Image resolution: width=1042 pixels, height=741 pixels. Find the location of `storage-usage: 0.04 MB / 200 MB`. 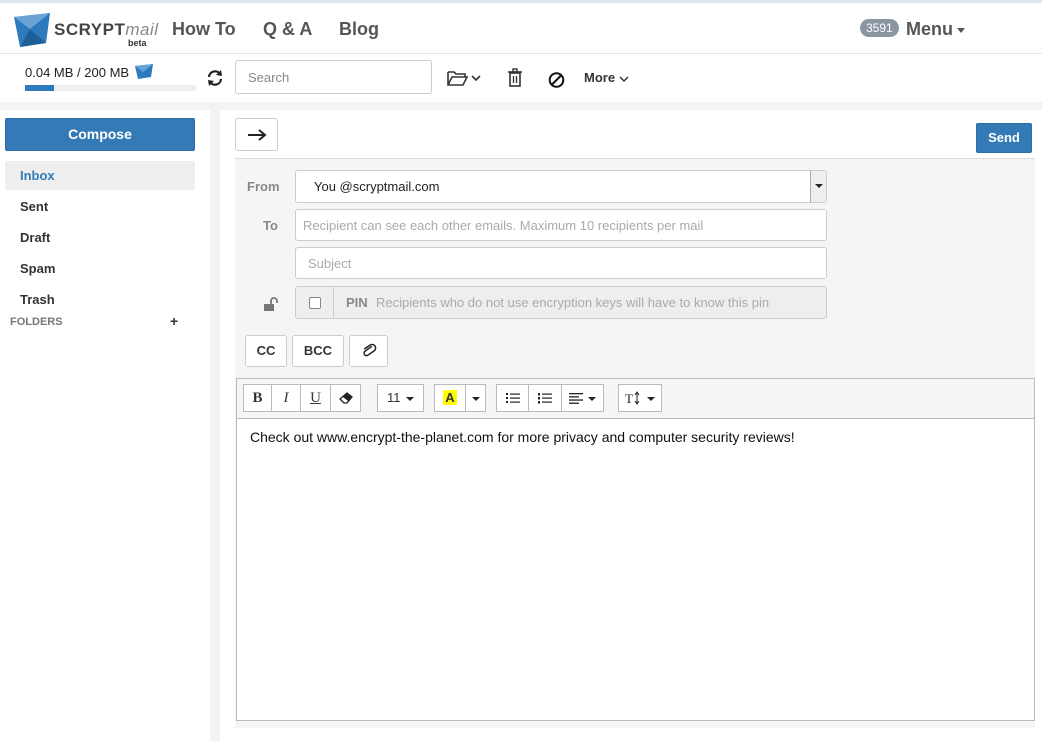

storage-usage: 0.04 MB / 200 MB is located at coordinates (89, 72).